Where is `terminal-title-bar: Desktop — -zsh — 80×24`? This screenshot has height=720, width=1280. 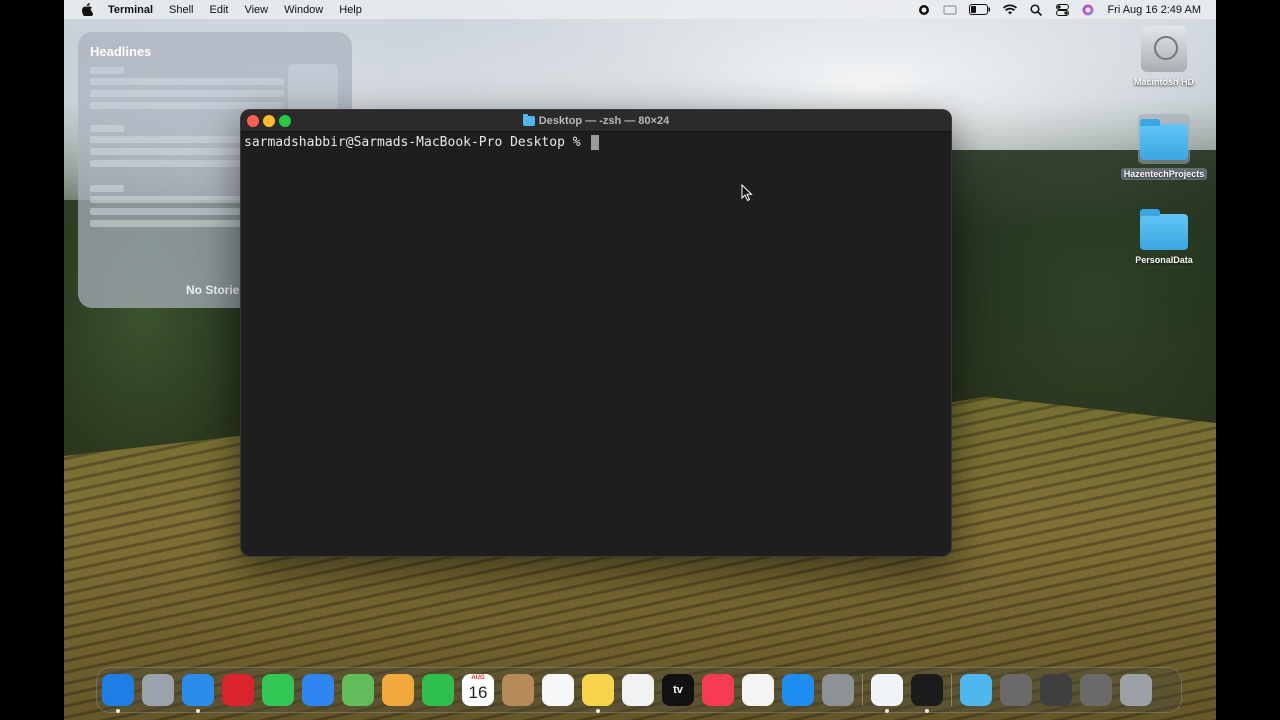
terminal-title-bar: Desktop — -zsh — 80×24 is located at coordinates (596, 121).